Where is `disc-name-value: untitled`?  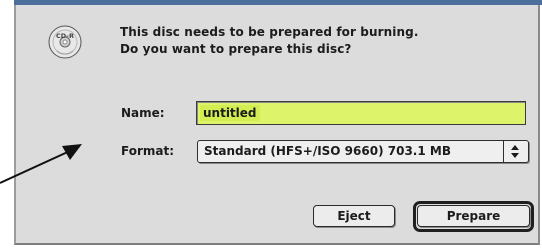
disc-name-value: untitled is located at coordinates (230, 113).